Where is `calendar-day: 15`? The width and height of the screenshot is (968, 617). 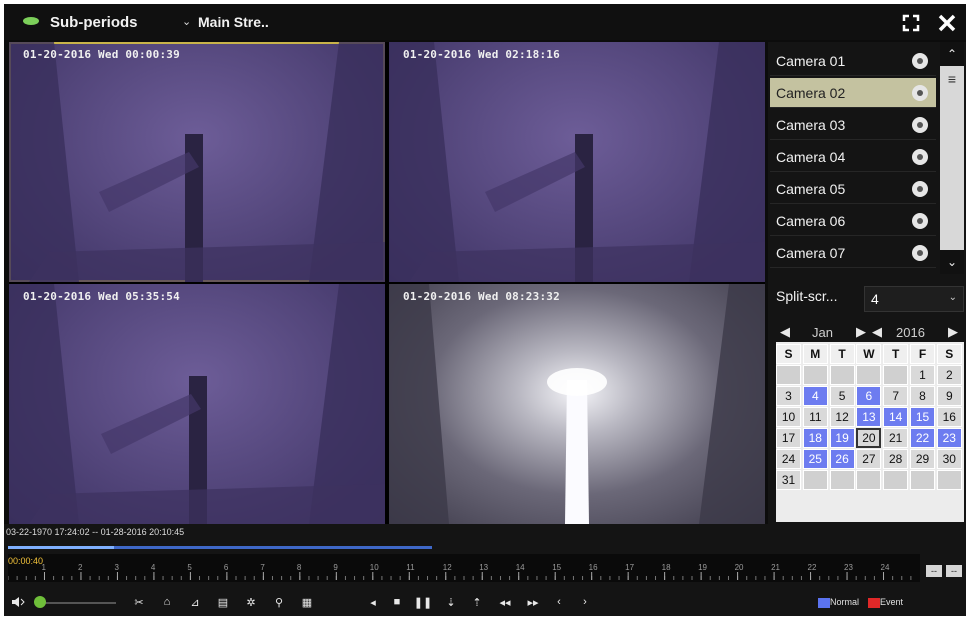
calendar-day: 15 is located at coordinates (922, 417).